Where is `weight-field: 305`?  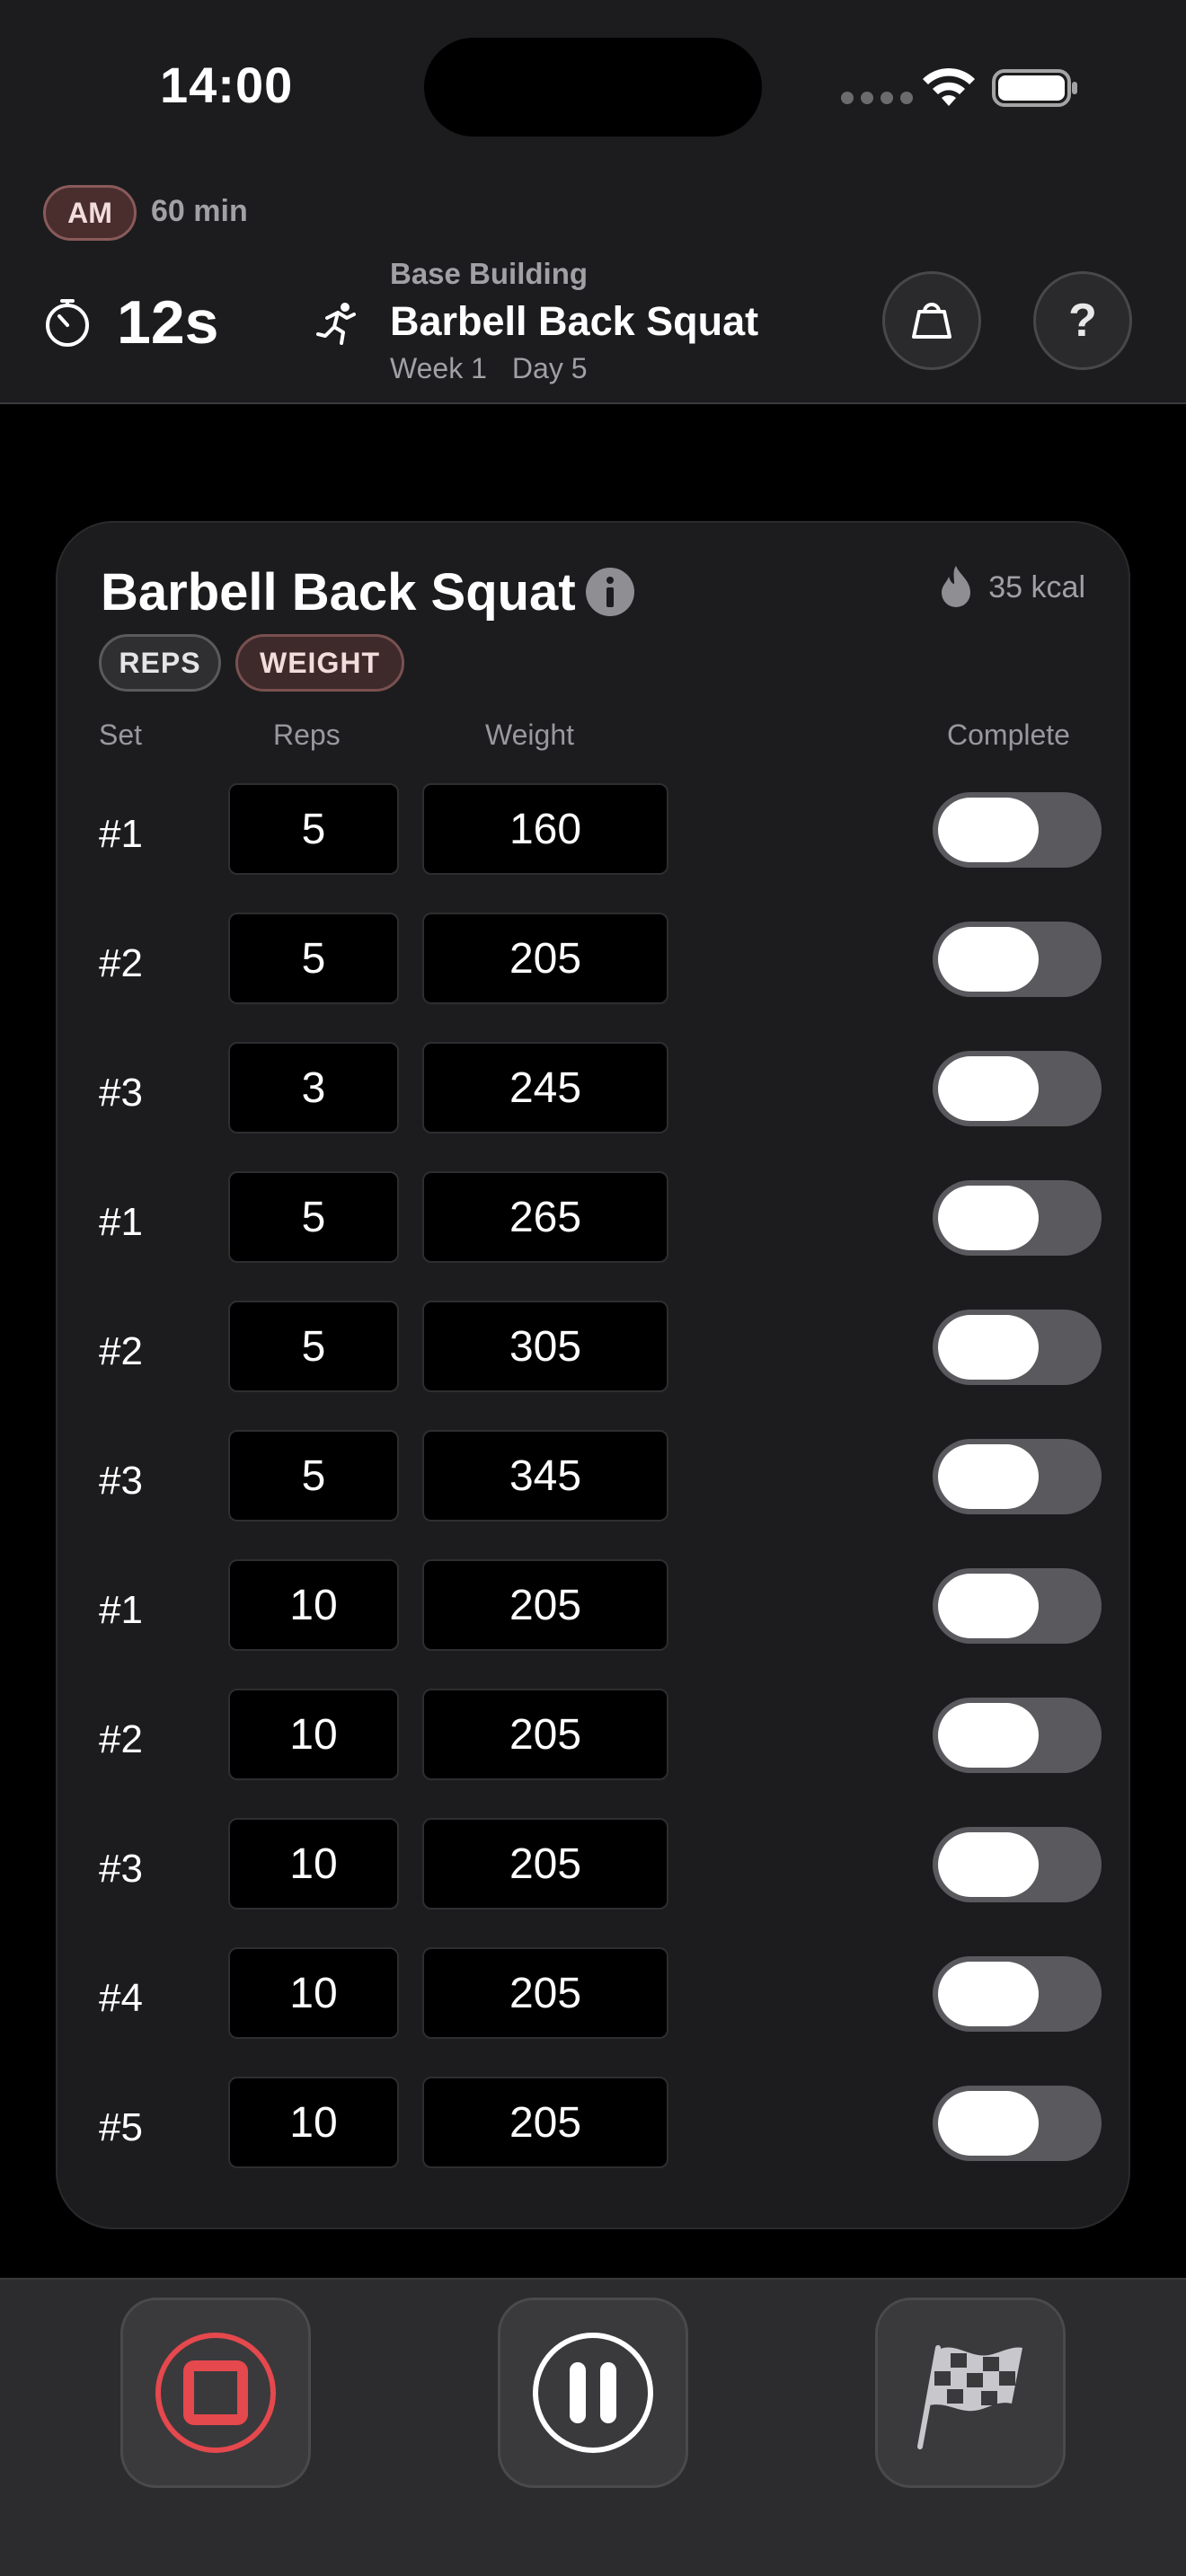
weight-field: 305 is located at coordinates (545, 1346).